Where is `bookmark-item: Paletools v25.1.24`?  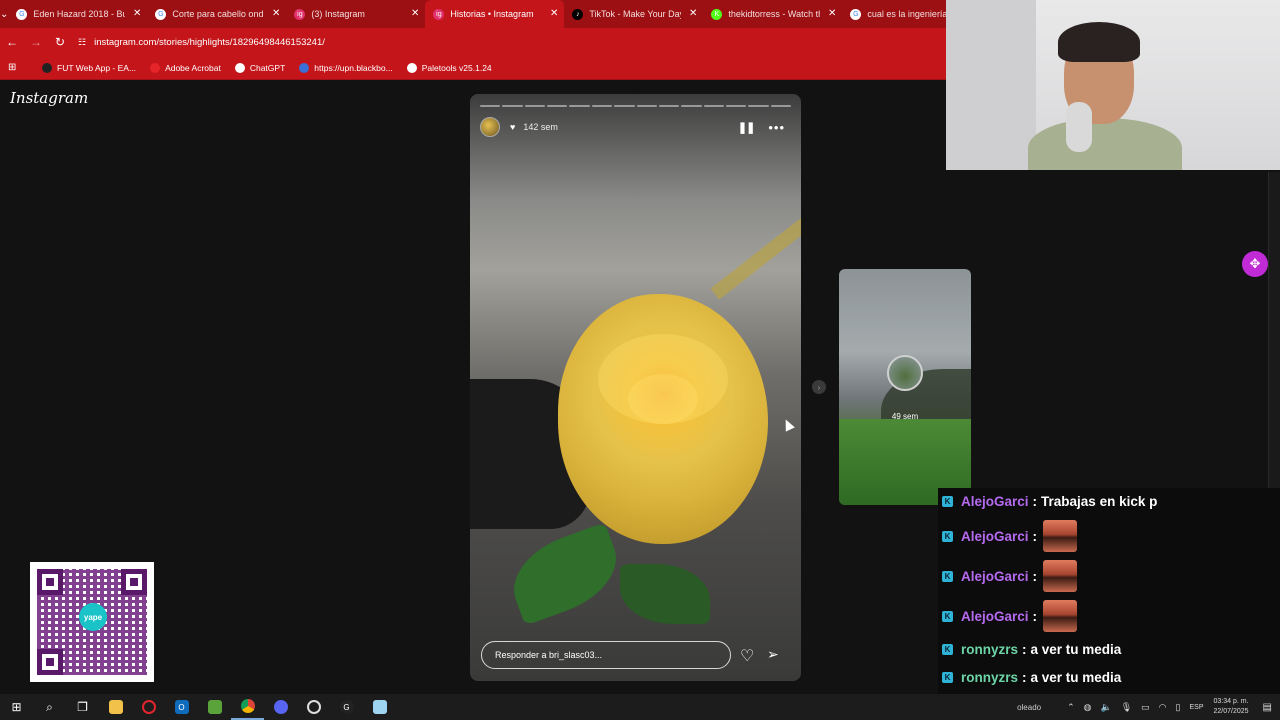 bookmark-item: Paletools v25.1.24 is located at coordinates (449, 67).